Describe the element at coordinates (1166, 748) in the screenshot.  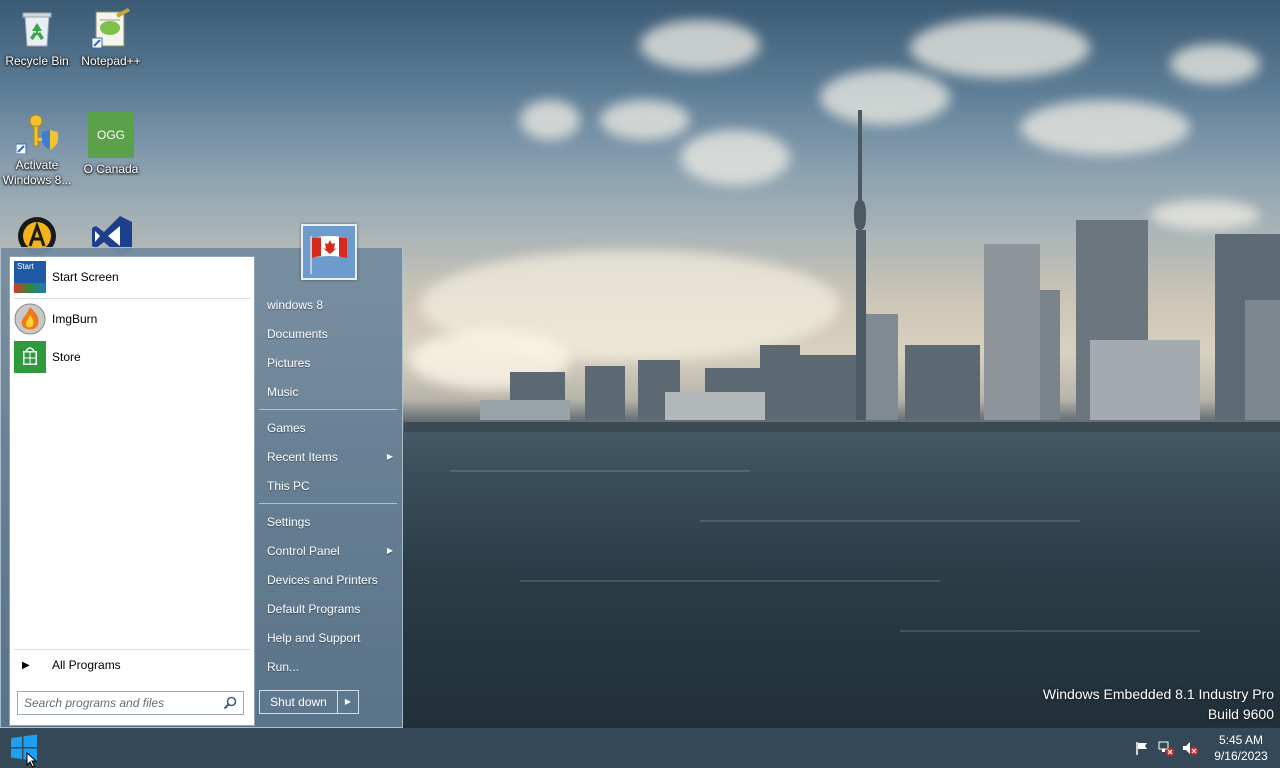
I see `network-disconnected-icon` at that location.